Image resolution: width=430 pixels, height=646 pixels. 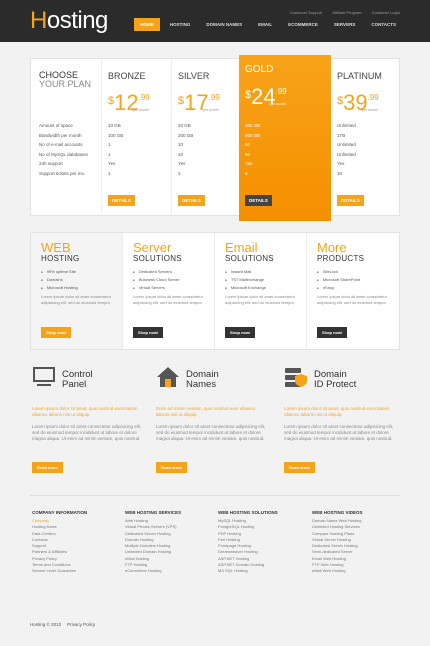 What do you see at coordinates (153, 512) in the screenshot?
I see `footer-heading: WEB HOSTING SERVICES` at bounding box center [153, 512].